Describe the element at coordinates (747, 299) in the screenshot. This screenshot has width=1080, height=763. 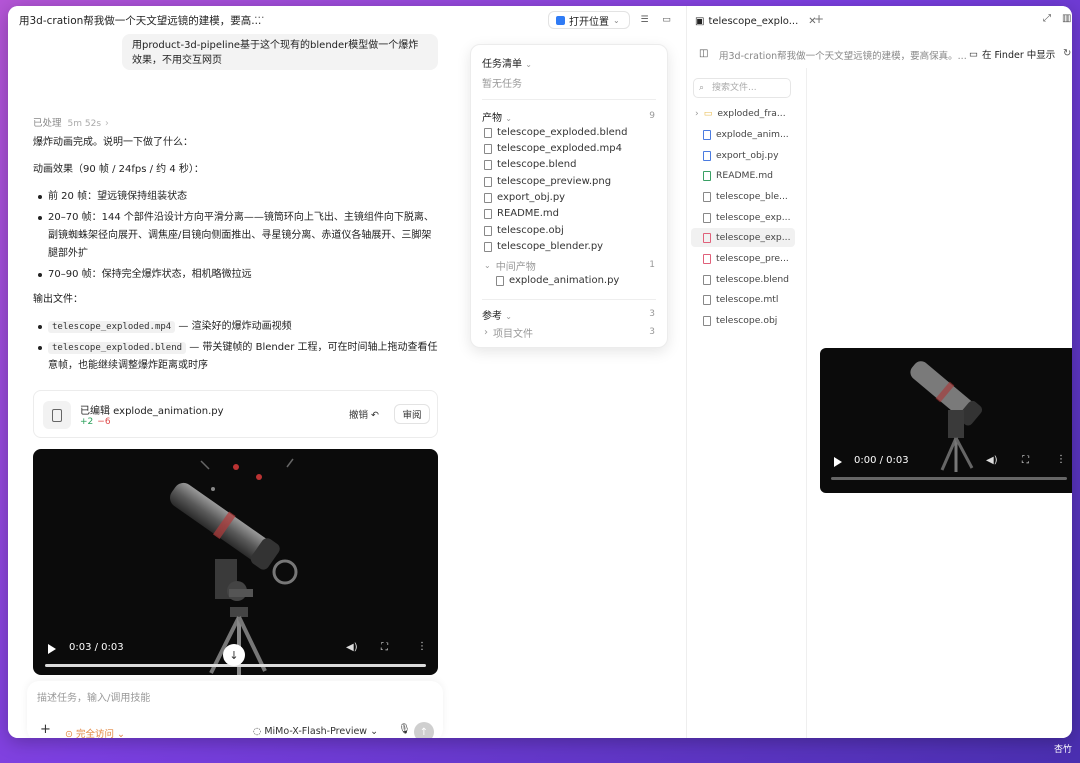
I see `tree-item-label: telescope.mtl` at that location.